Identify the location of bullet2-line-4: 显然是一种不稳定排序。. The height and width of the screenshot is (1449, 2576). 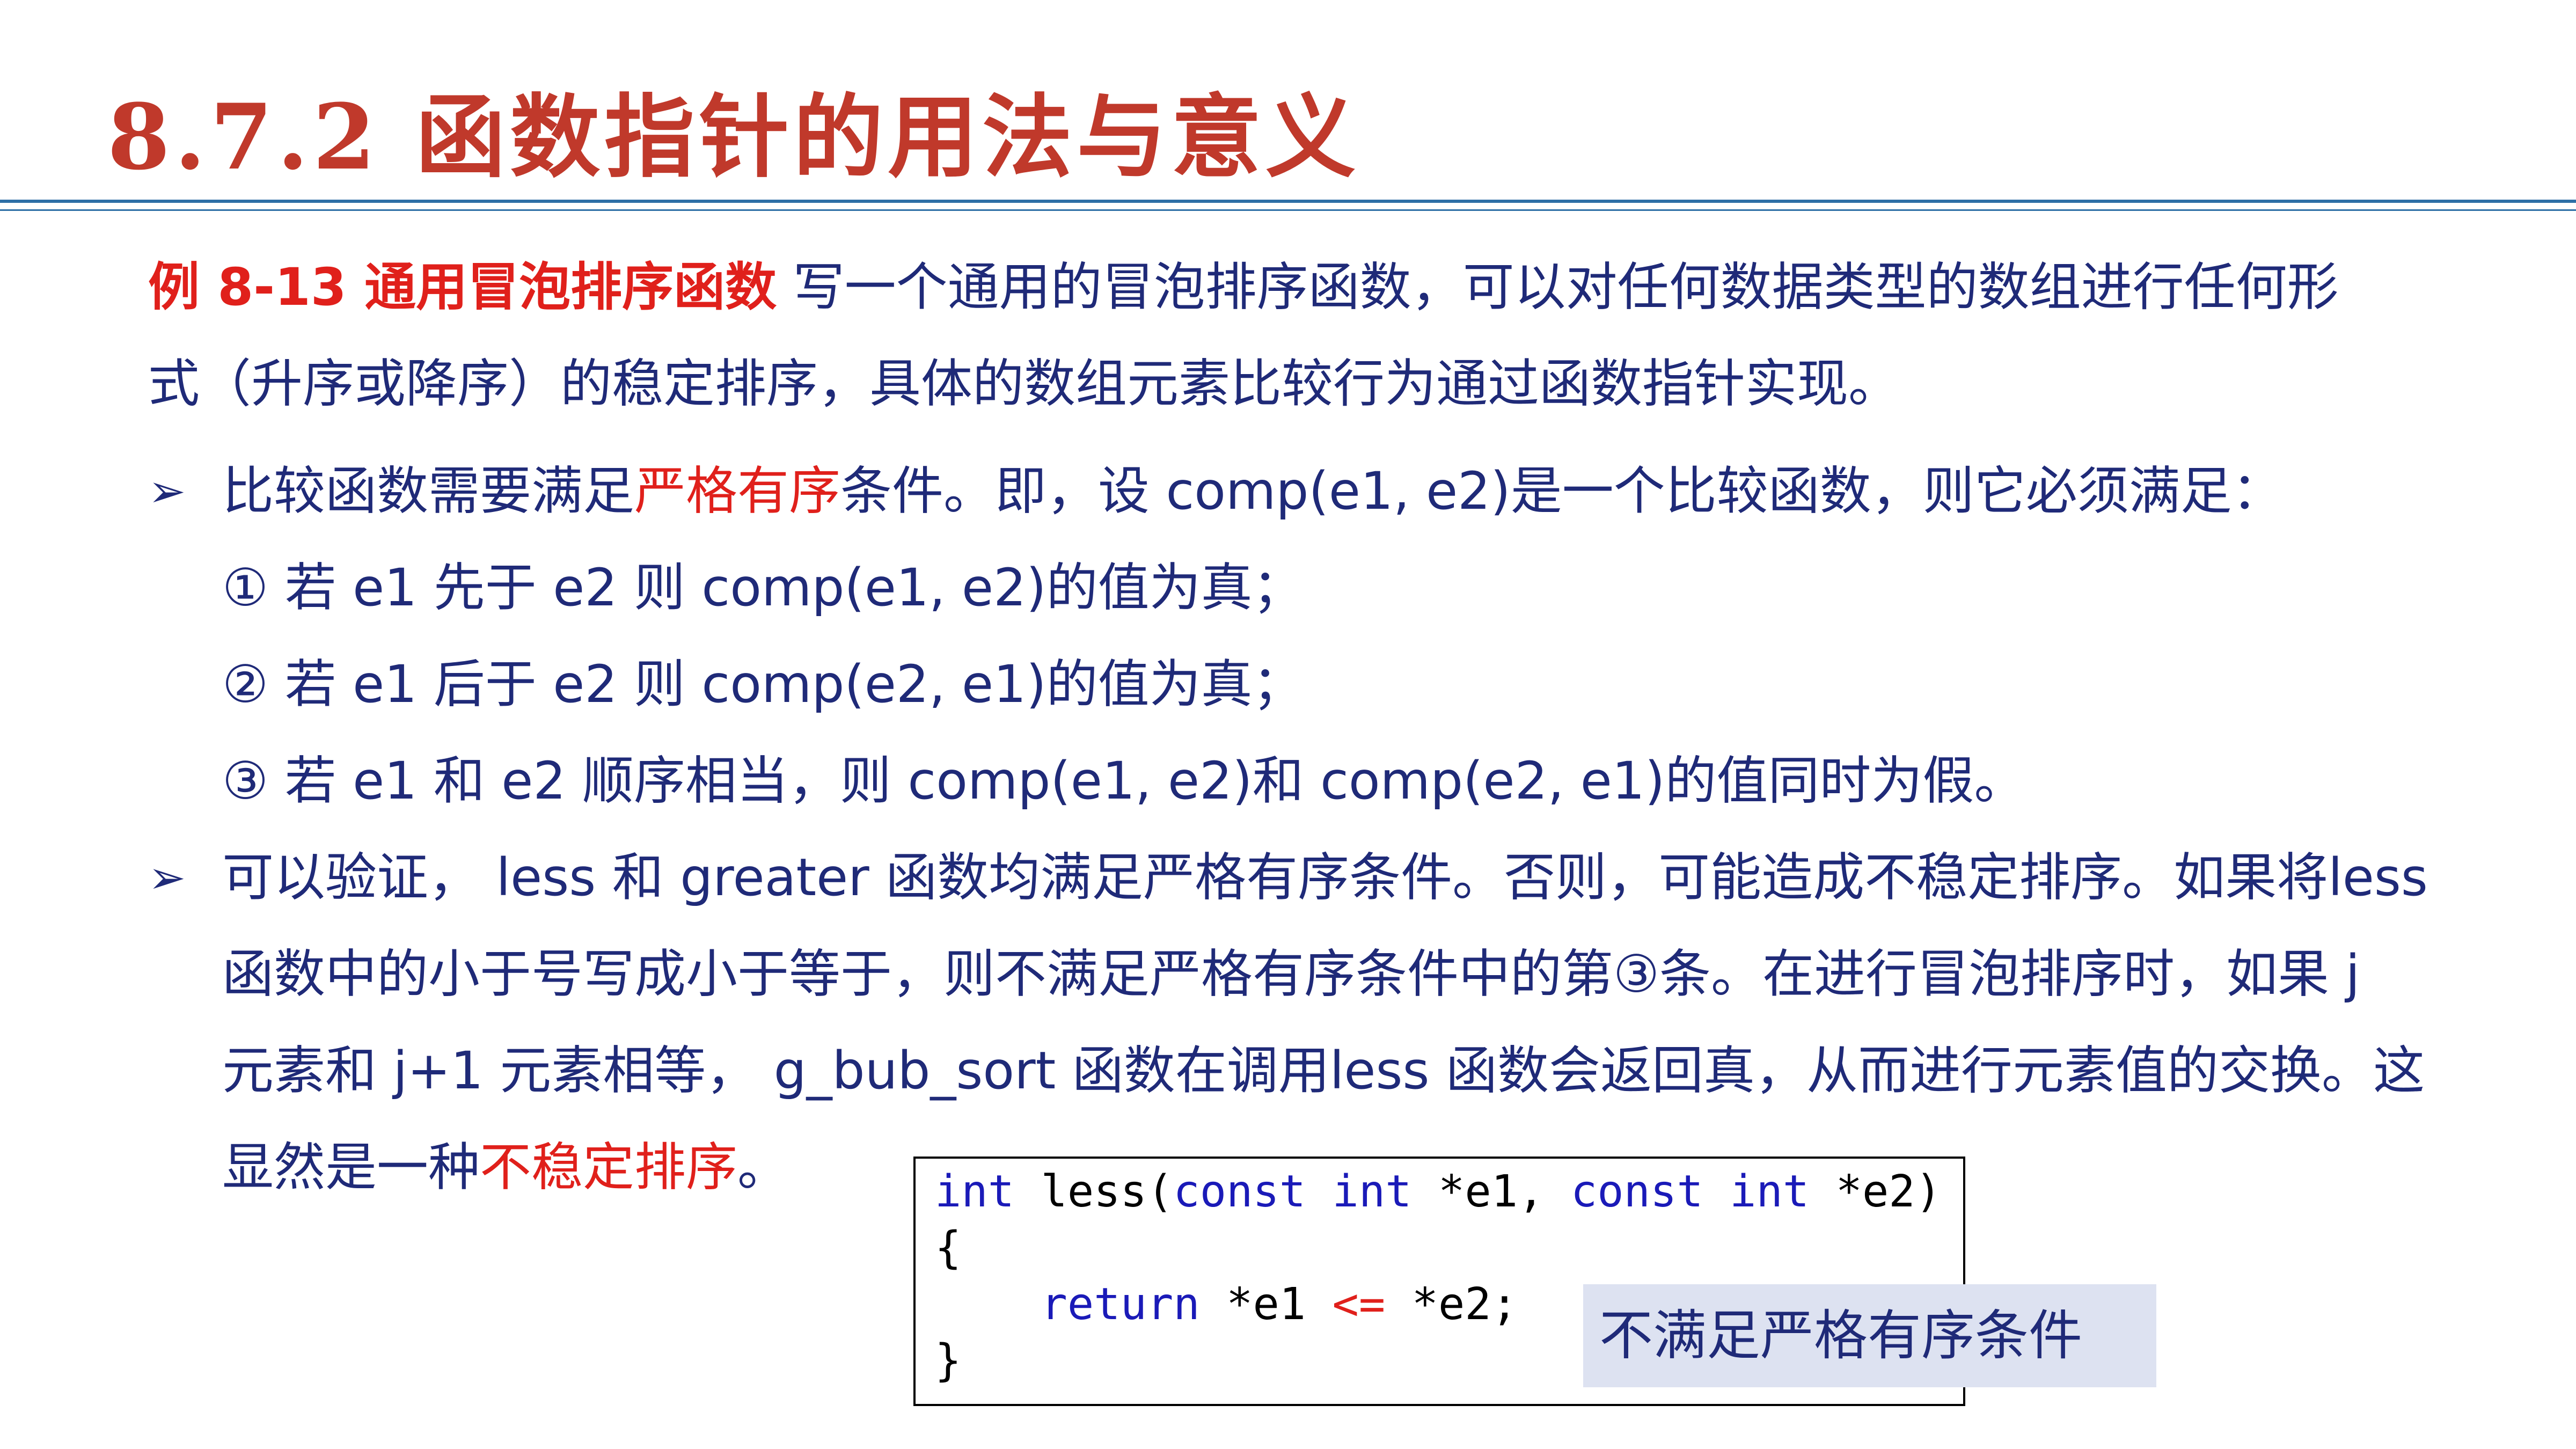
(505, 1167).